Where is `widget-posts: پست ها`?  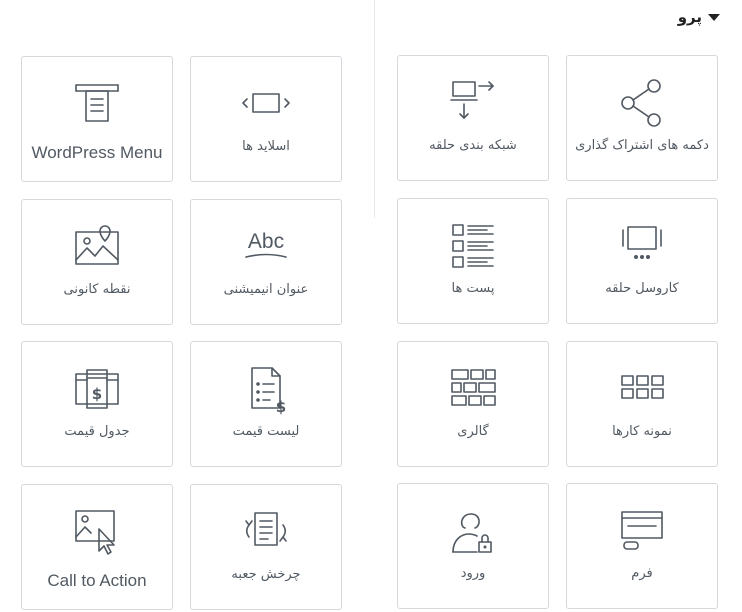
widget-posts: پست ها is located at coordinates (473, 261).